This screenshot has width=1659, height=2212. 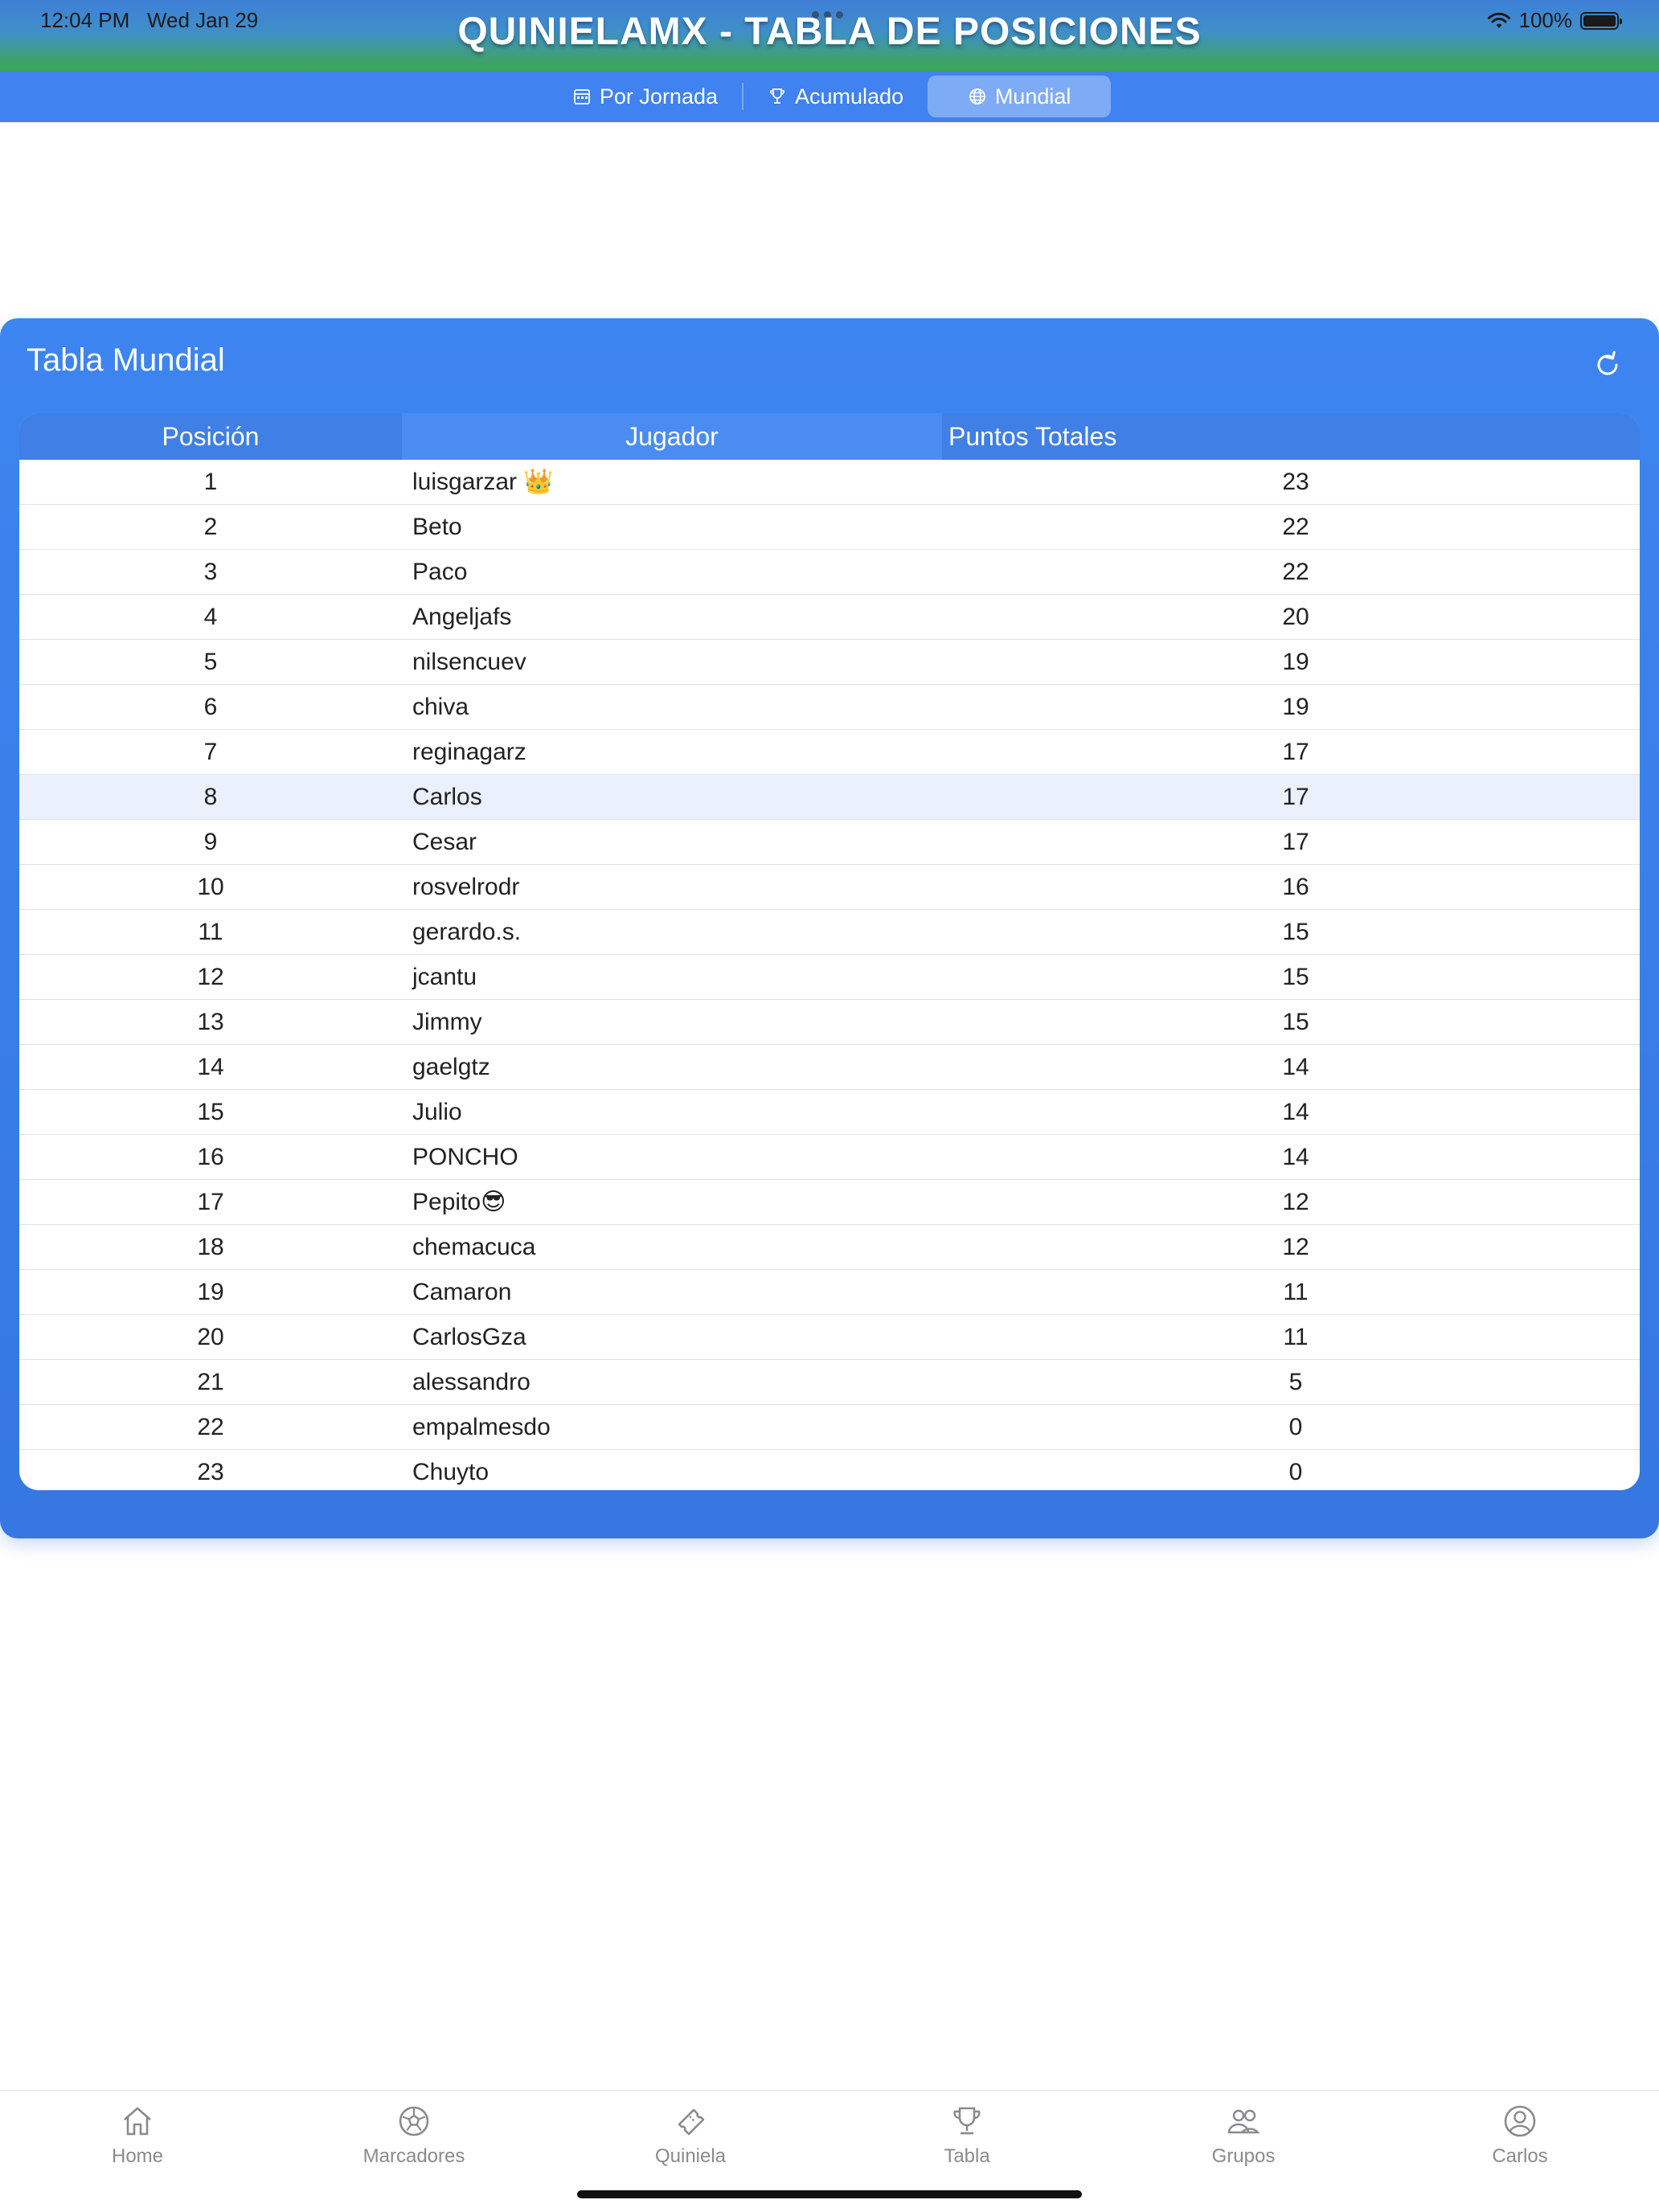 I want to click on cell-position: 12, so click(x=211, y=977).